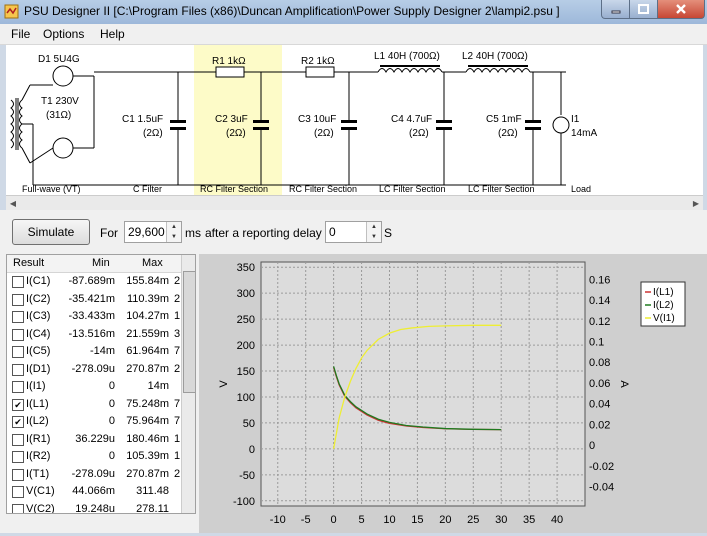  I want to click on x-tick-label: -10, so click(278, 520).